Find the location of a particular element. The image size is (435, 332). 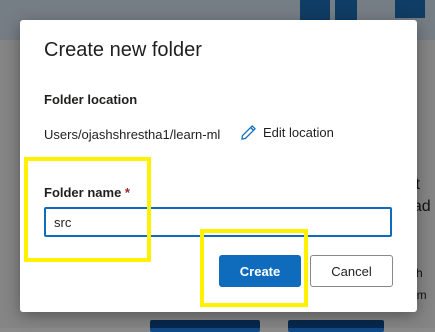

create-button: Create is located at coordinates (260, 271).